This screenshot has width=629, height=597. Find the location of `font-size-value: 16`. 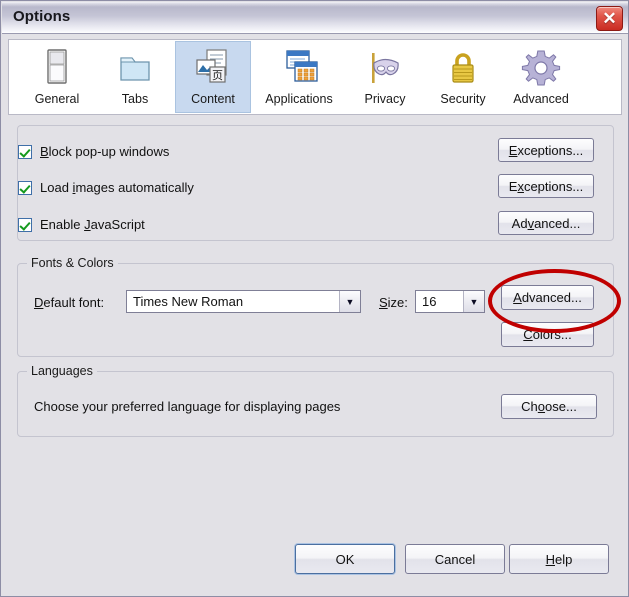

font-size-value: 16 is located at coordinates (429, 301).